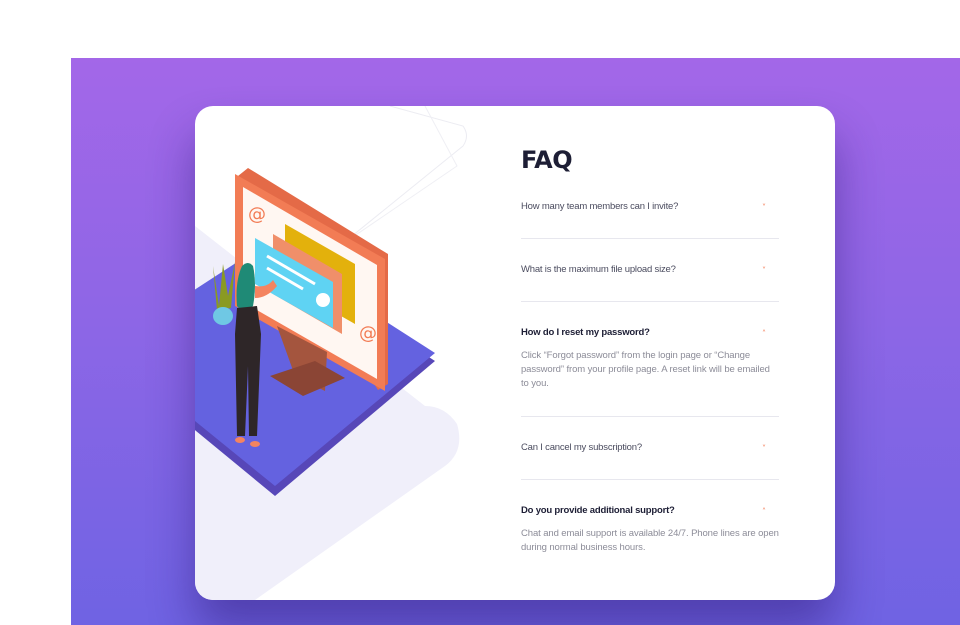  I want to click on faq-question: How do I reset my password?, so click(585, 333).